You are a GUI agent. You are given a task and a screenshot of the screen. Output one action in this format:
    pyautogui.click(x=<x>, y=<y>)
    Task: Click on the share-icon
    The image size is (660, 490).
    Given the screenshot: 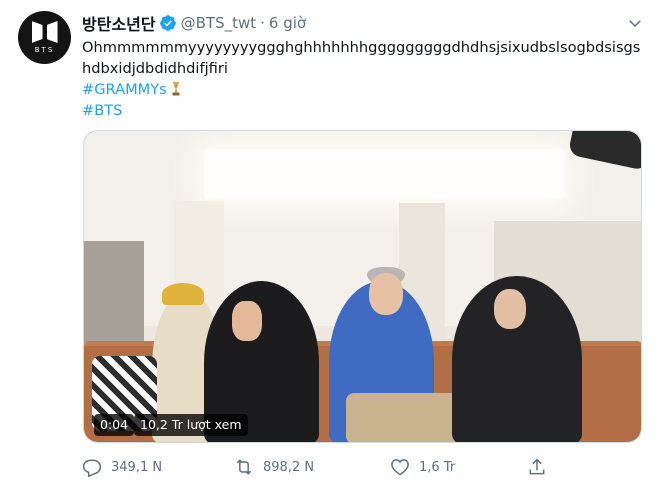 What is the action you would take?
    pyautogui.click(x=537, y=466)
    